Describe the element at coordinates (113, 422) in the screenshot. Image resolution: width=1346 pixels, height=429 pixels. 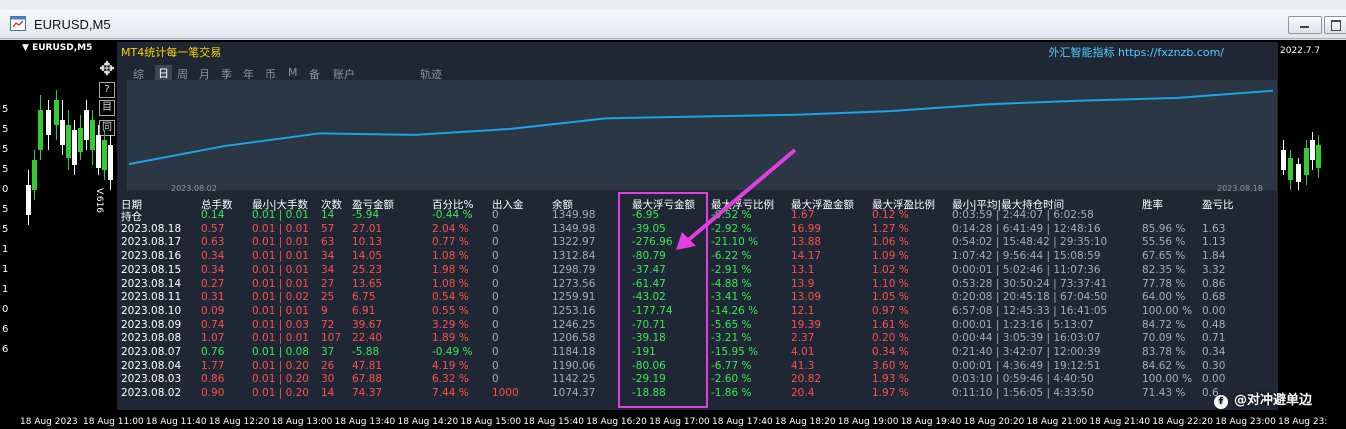
I see `time-tick: 18 Aug 11:00` at that location.